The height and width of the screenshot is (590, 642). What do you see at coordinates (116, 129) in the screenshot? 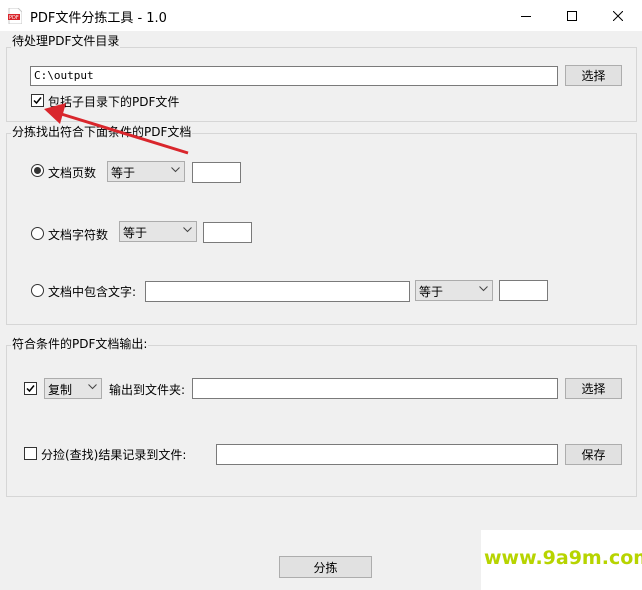
I see `annotation-arrow` at bounding box center [116, 129].